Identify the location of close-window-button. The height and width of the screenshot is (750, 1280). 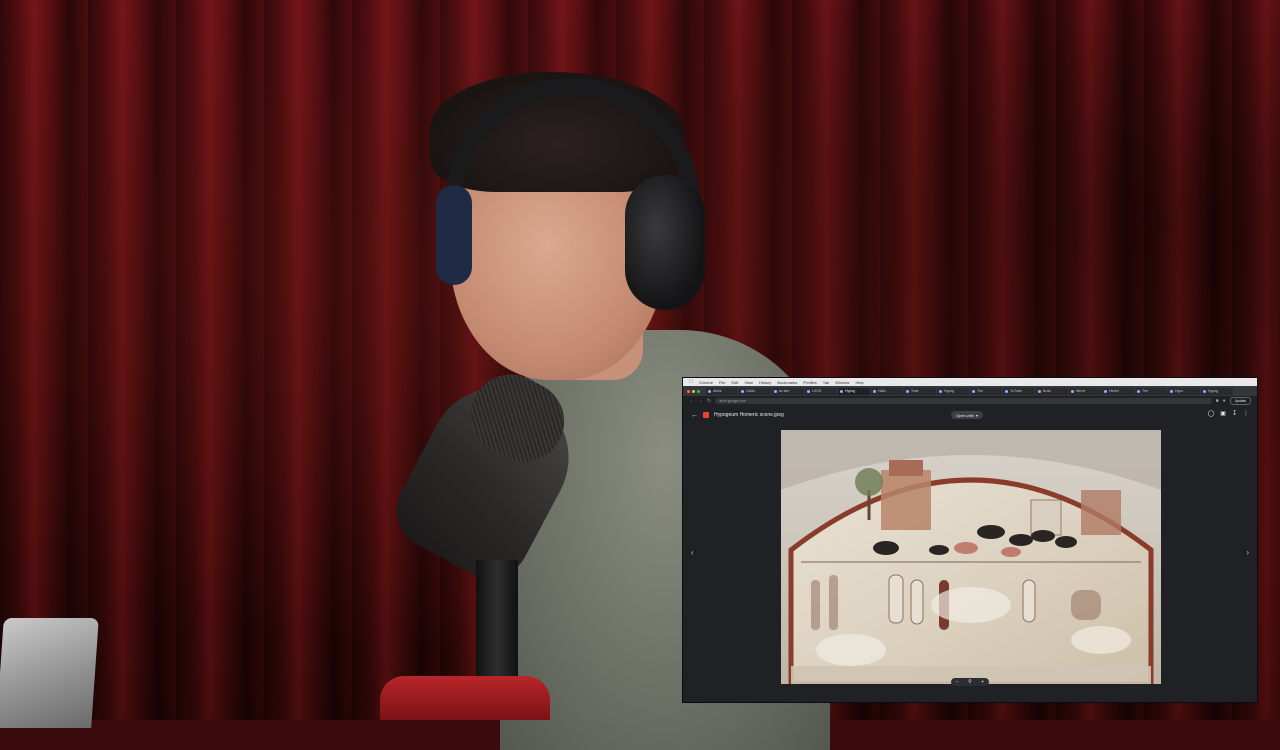
(688, 391).